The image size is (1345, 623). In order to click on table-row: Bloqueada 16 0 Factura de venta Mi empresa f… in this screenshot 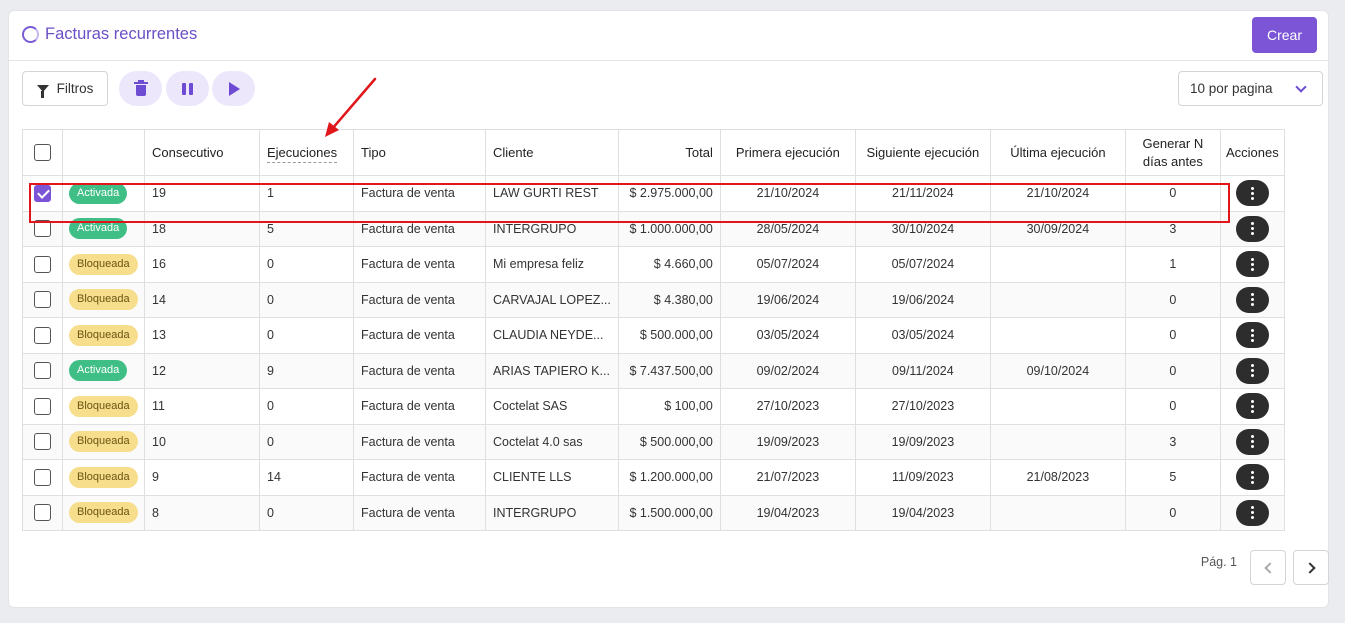, I will do `click(653, 264)`.